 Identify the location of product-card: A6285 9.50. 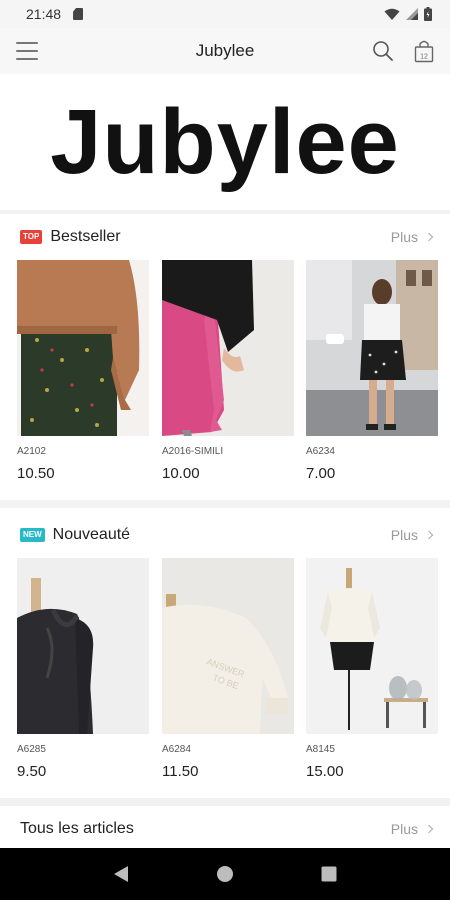
(83, 669).